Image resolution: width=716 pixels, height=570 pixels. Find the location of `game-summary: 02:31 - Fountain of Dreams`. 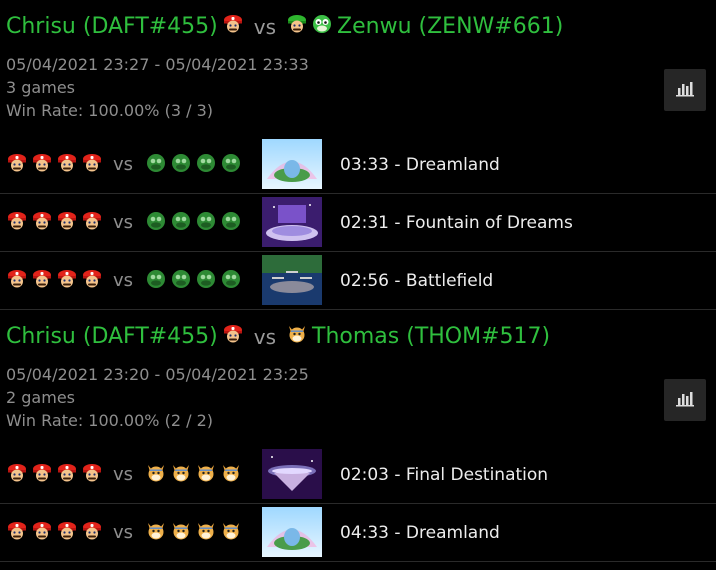

game-summary: 02:31 - Fountain of Dreams is located at coordinates (456, 222).